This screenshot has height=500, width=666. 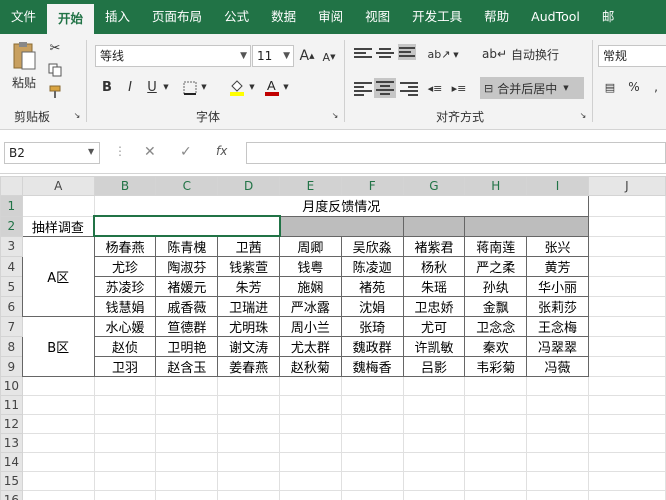 I want to click on row-header: 13, so click(x=11, y=443).